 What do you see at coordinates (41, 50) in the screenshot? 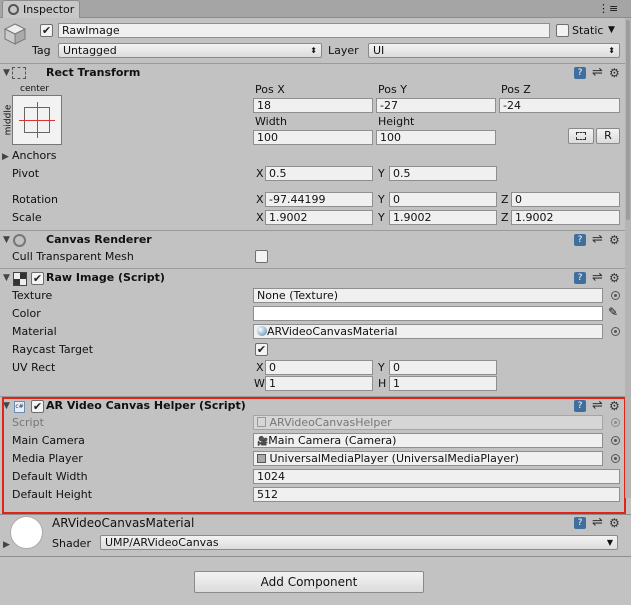
I see `tag-label: Tag` at bounding box center [41, 50].